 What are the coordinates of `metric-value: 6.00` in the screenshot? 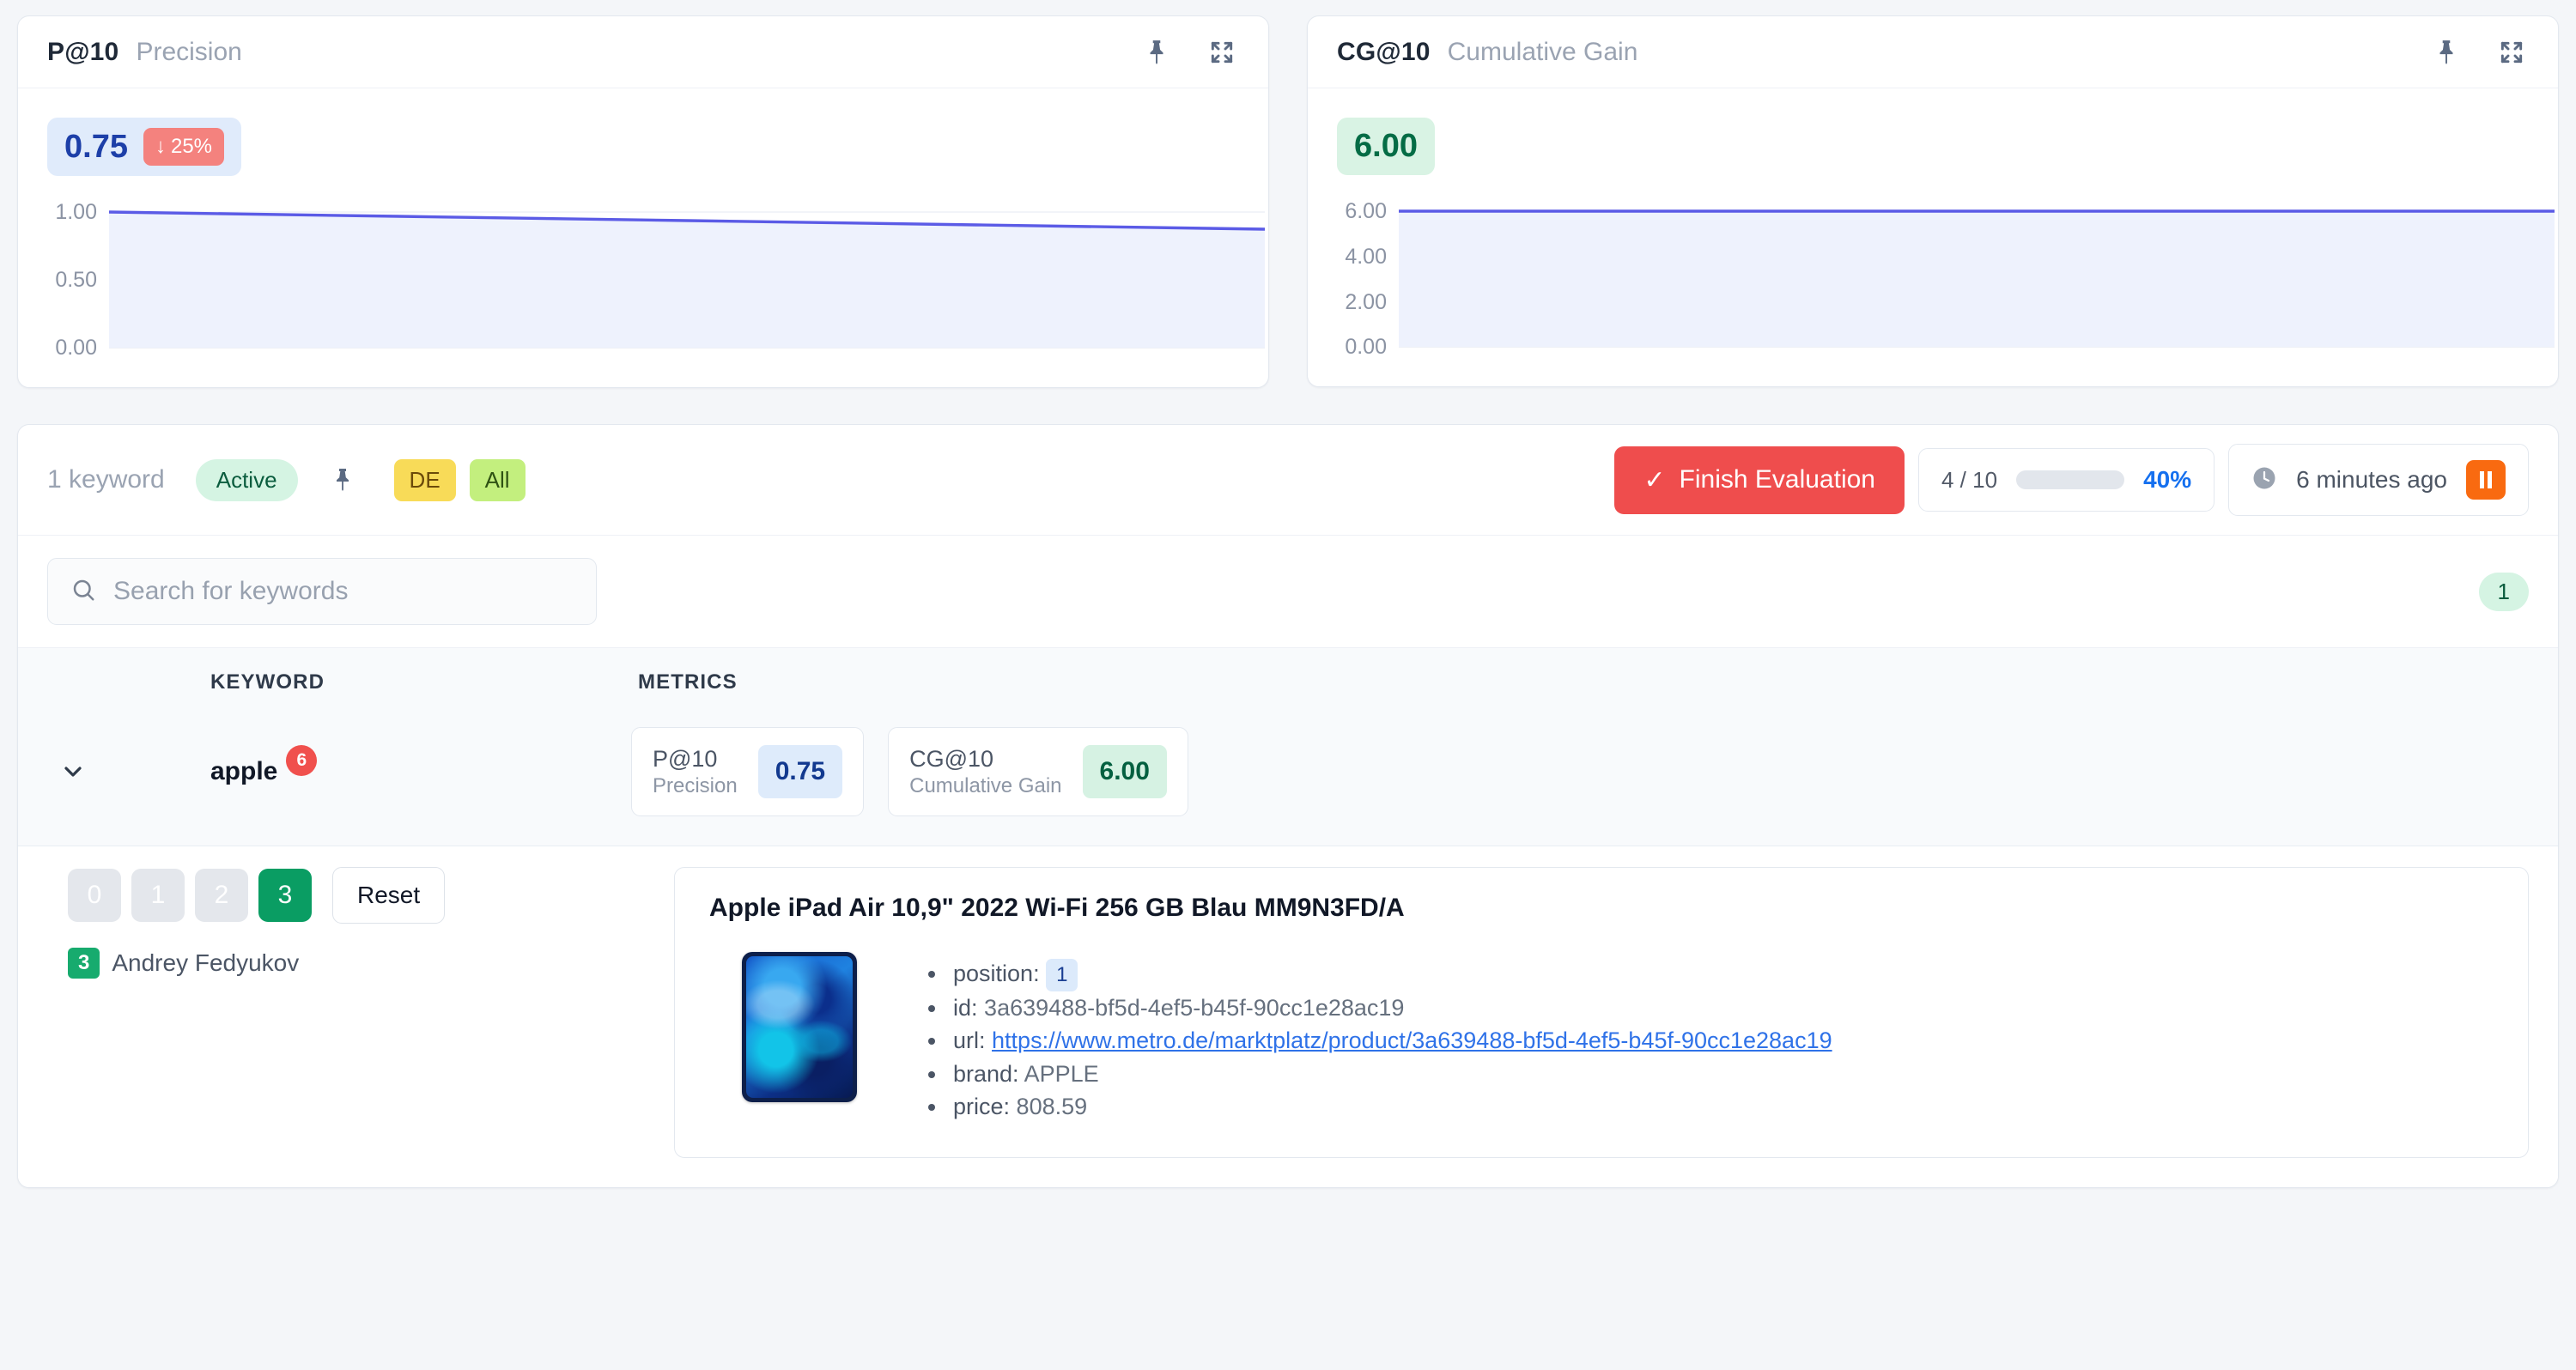 It's located at (1386, 146).